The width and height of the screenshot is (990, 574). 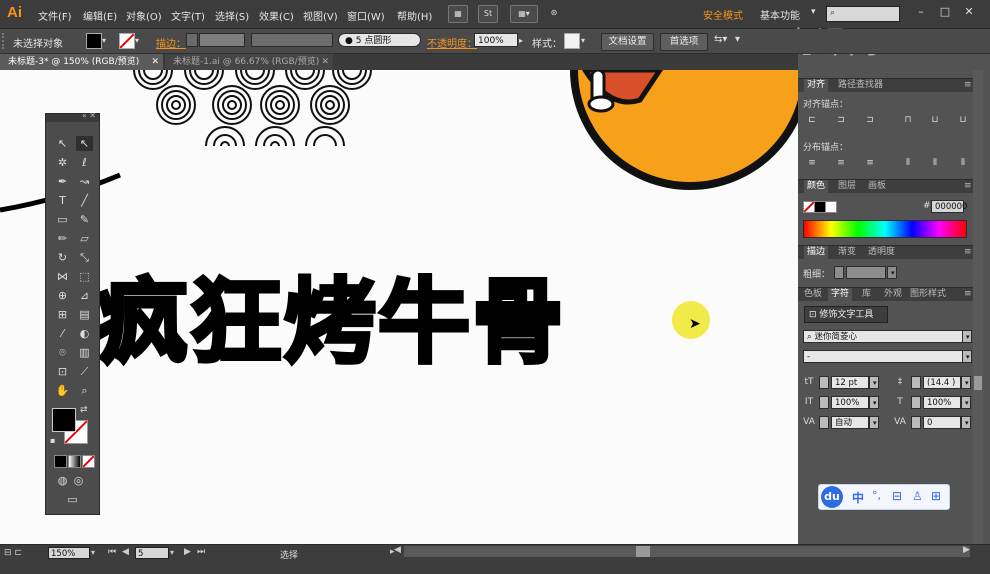 I want to click on graphic-style-swatch, so click(x=572, y=41).